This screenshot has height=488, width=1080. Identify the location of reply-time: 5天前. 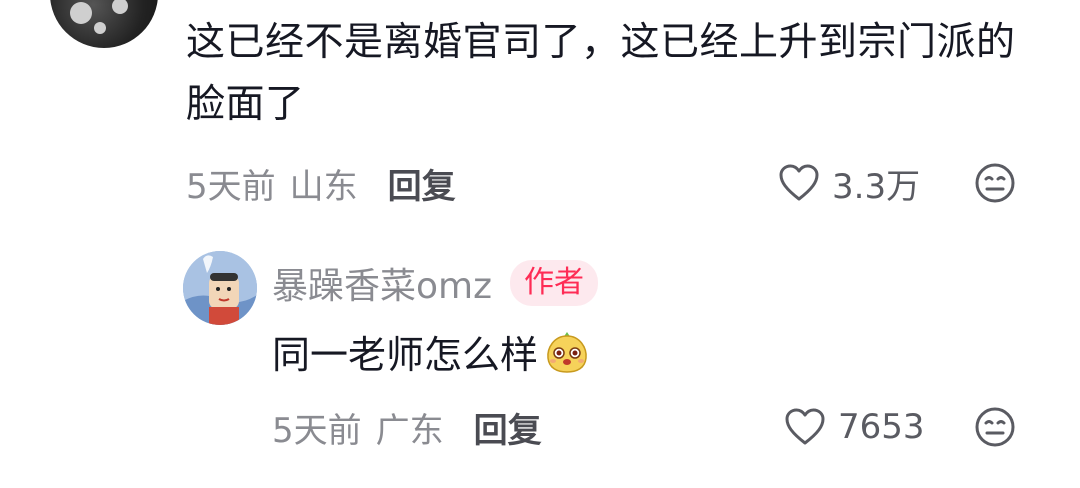
(317, 430).